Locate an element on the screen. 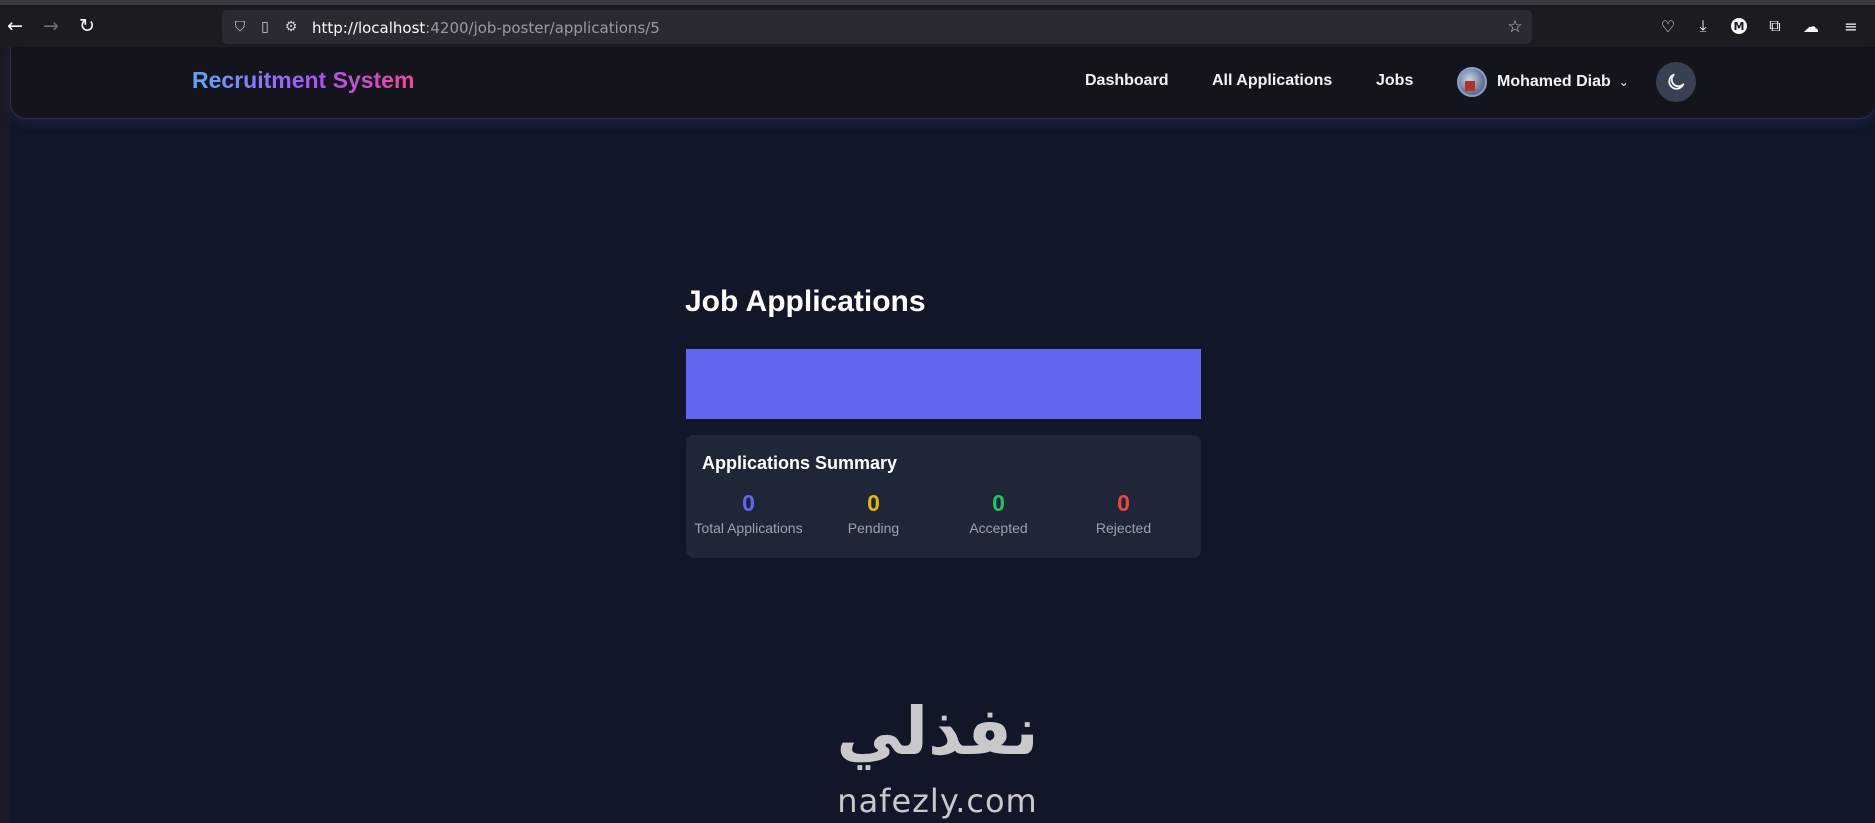  forward-icon: → is located at coordinates (51, 26).